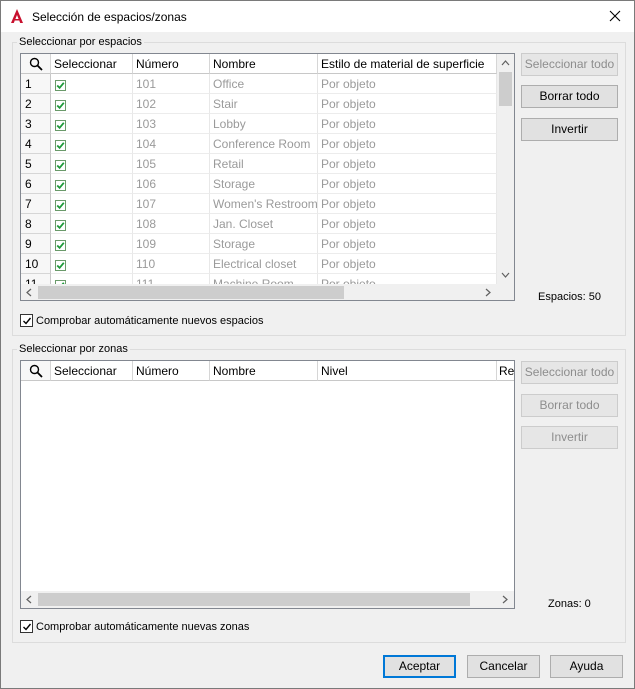  What do you see at coordinates (26, 320) in the screenshot?
I see `spaces-auto-check-checkbox` at bounding box center [26, 320].